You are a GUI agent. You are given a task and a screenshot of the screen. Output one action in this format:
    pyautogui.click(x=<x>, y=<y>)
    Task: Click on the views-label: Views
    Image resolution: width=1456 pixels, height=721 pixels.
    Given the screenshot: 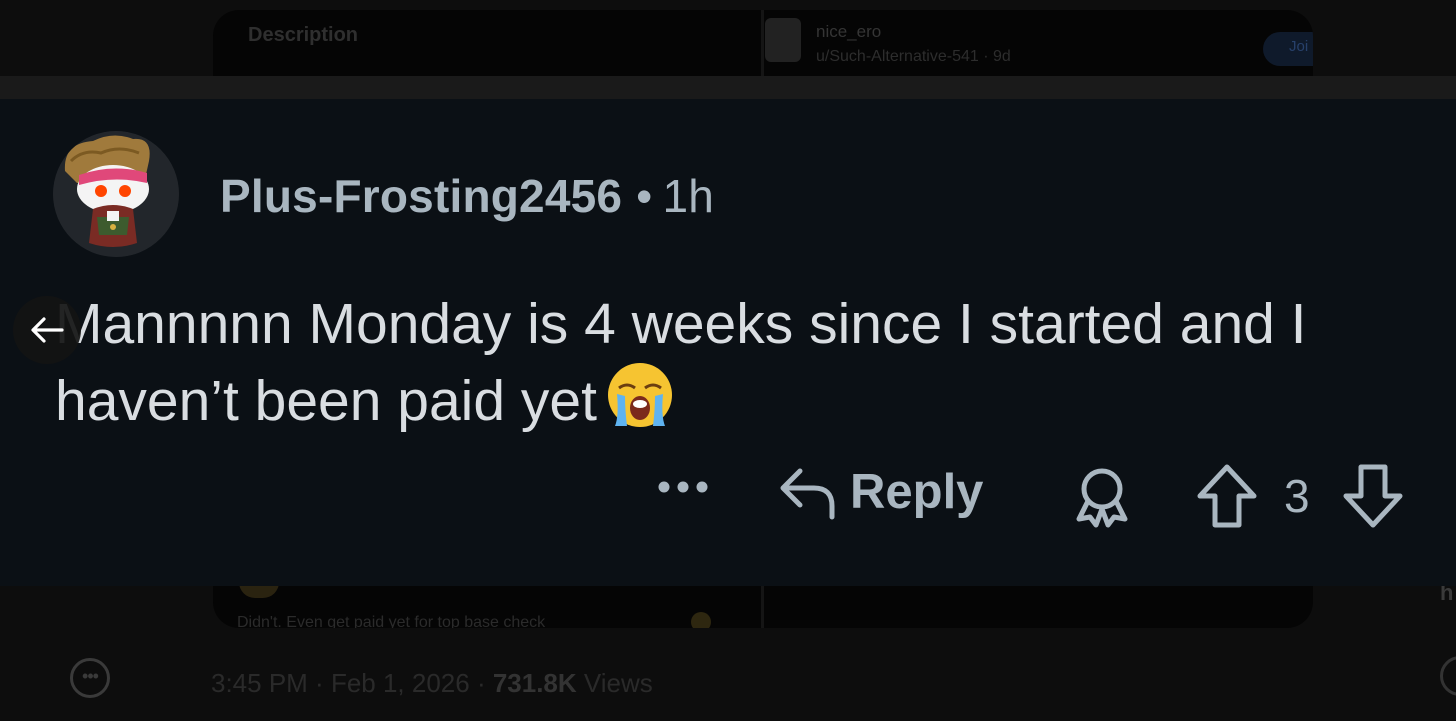 What is the action you would take?
    pyautogui.click(x=618, y=683)
    